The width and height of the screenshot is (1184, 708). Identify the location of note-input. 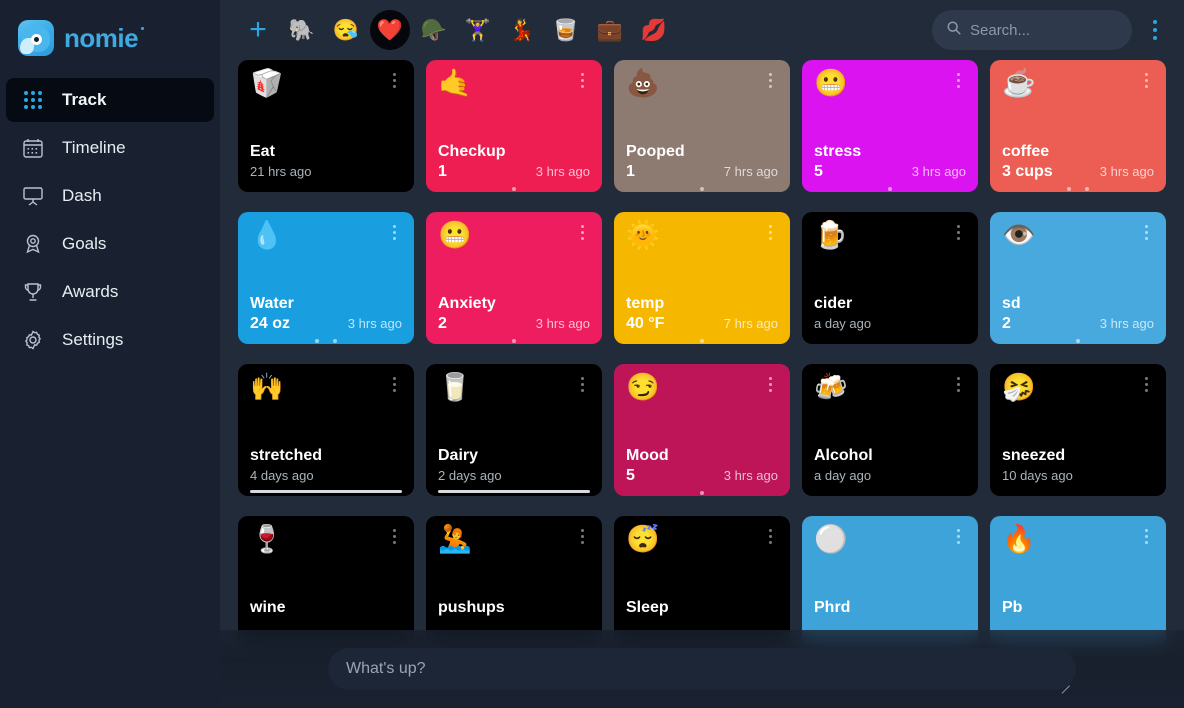
(702, 669).